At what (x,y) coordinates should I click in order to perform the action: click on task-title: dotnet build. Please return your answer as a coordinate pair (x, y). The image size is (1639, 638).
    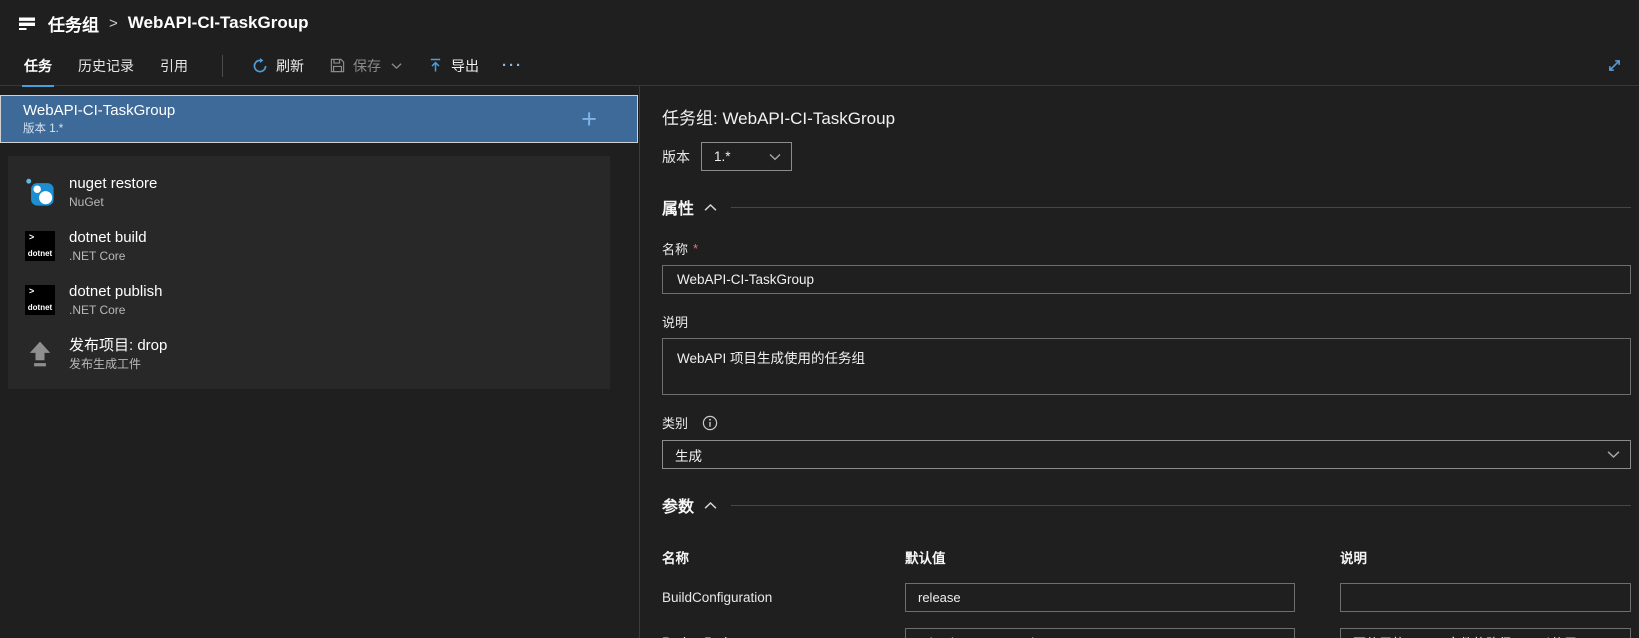
    Looking at the image, I should click on (108, 237).